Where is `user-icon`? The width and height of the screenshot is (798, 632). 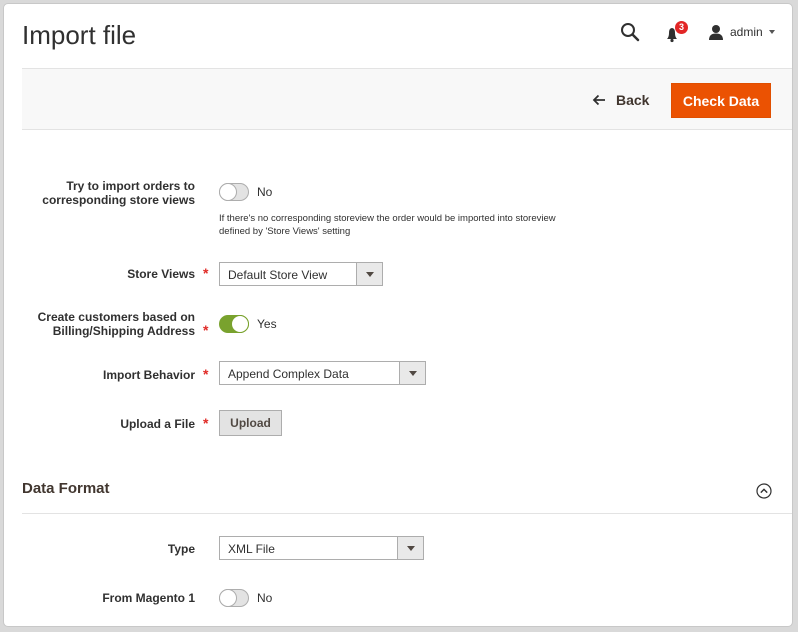
user-icon is located at coordinates (716, 32).